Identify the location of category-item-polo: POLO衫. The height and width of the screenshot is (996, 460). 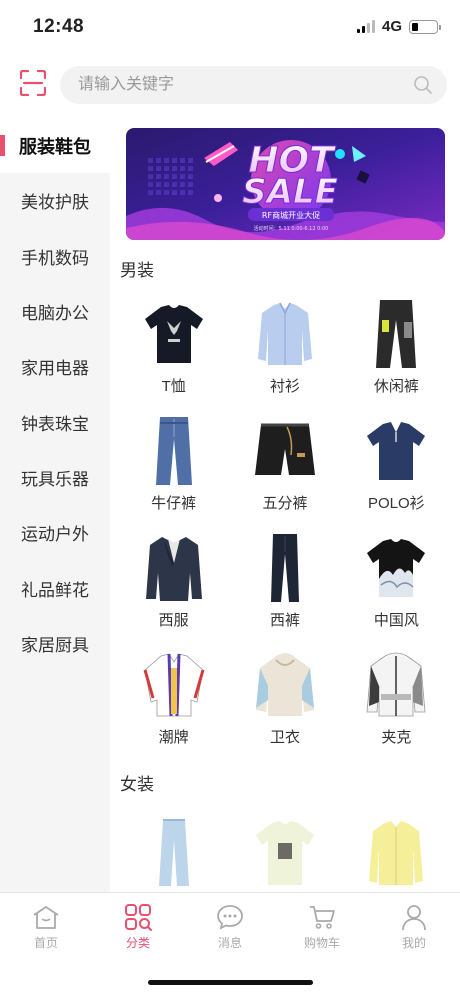
(396, 466).